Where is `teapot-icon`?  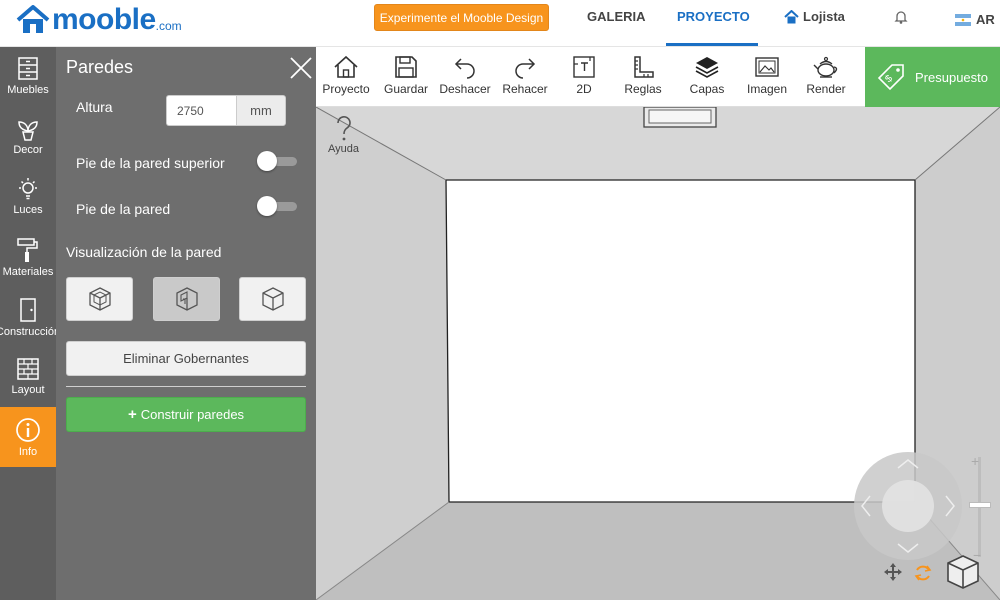
teapot-icon is located at coordinates (825, 67).